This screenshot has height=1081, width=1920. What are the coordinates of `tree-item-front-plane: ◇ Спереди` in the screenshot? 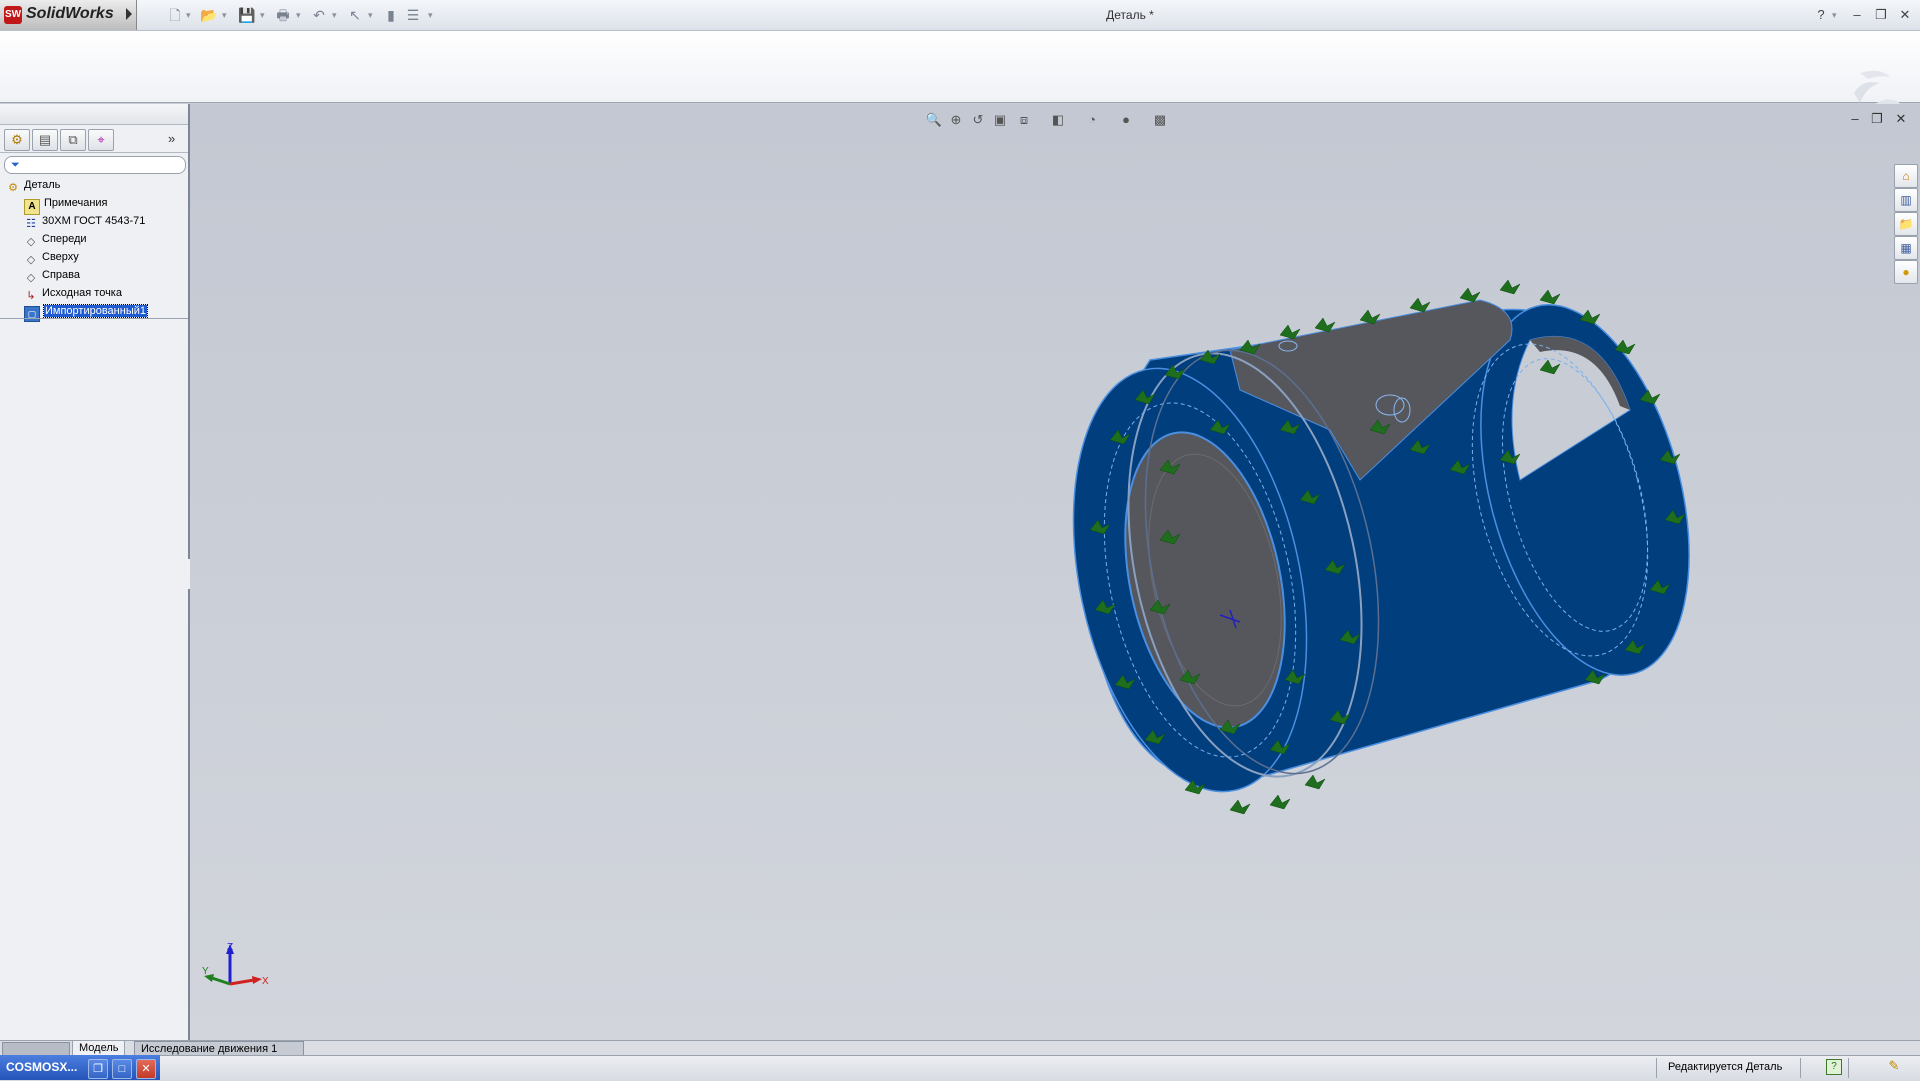 It's located at (55, 239).